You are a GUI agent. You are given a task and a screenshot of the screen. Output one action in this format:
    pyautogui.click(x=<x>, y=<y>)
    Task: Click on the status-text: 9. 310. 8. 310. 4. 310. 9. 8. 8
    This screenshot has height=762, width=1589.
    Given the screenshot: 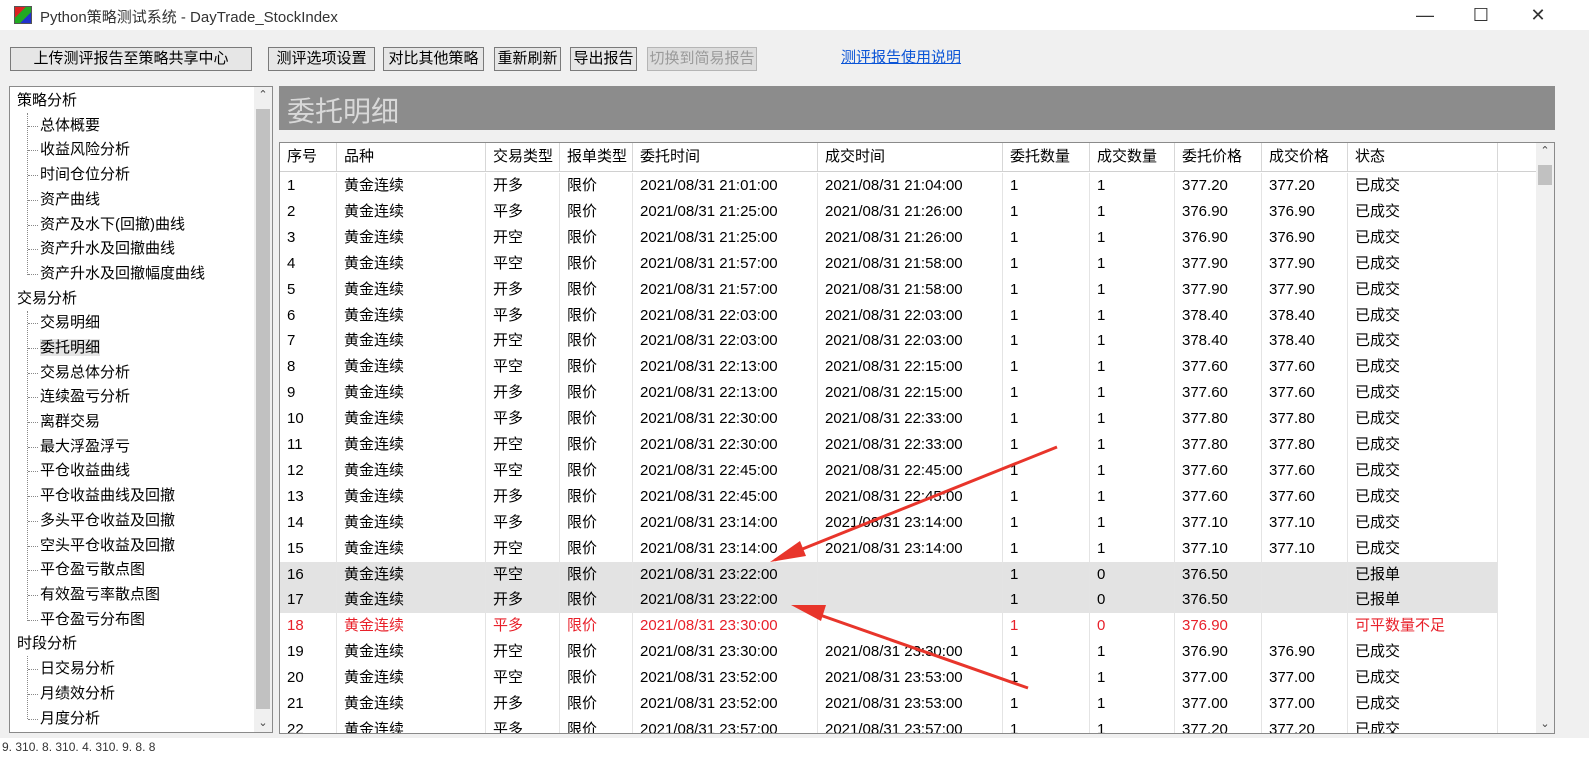 What is the action you would take?
    pyautogui.click(x=79, y=747)
    